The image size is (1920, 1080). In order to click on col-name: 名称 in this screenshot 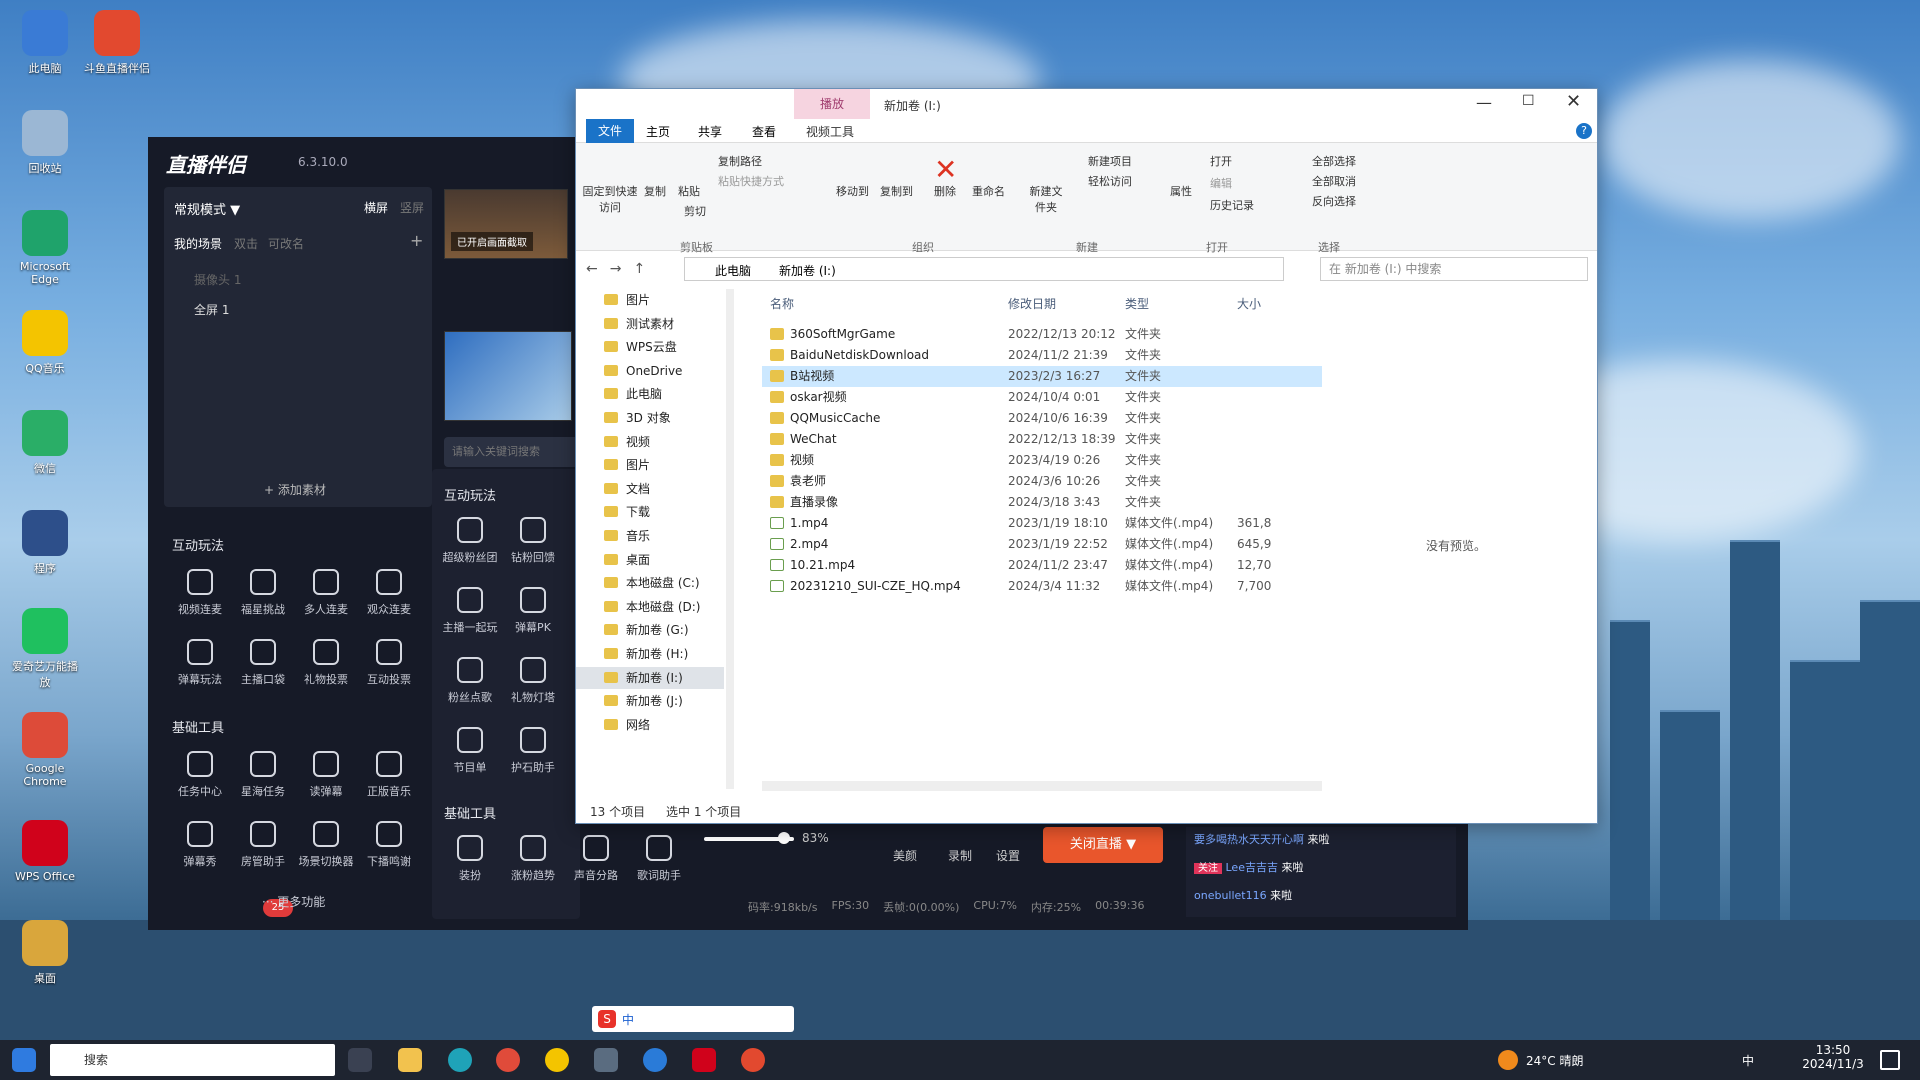, I will do `click(782, 303)`.